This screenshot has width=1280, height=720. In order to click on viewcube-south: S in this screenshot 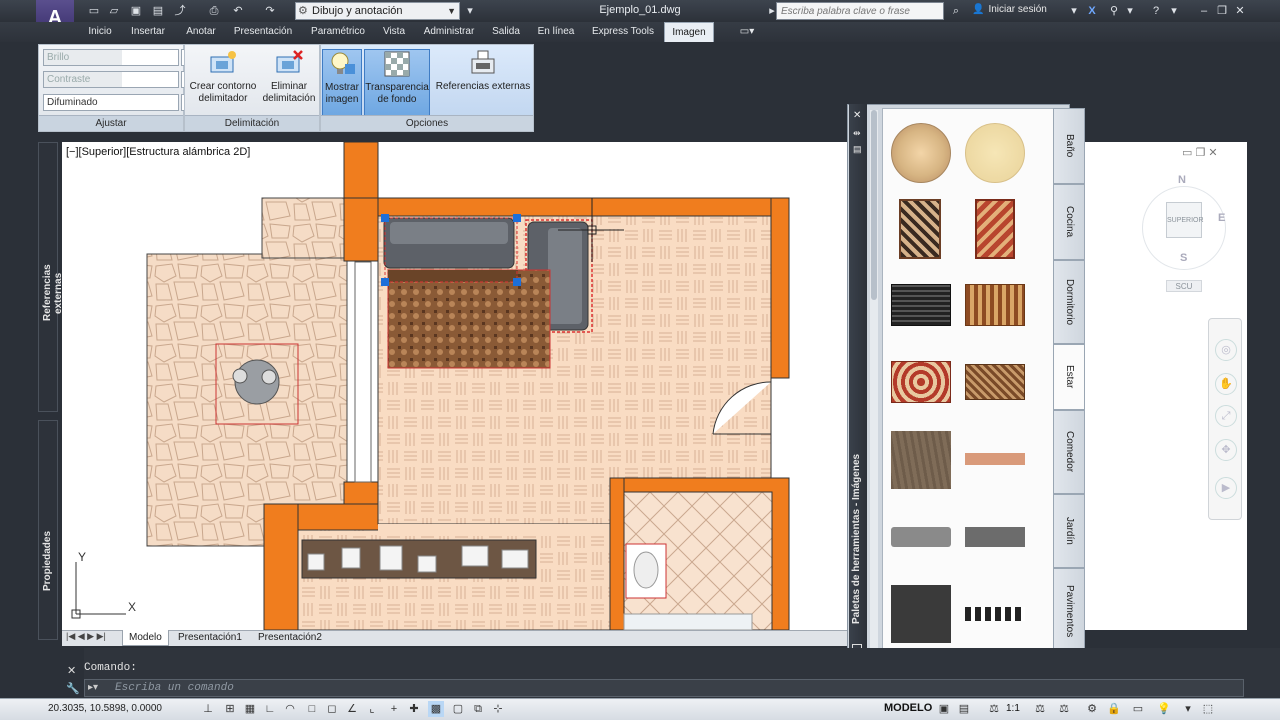, I will do `click(1183, 258)`.